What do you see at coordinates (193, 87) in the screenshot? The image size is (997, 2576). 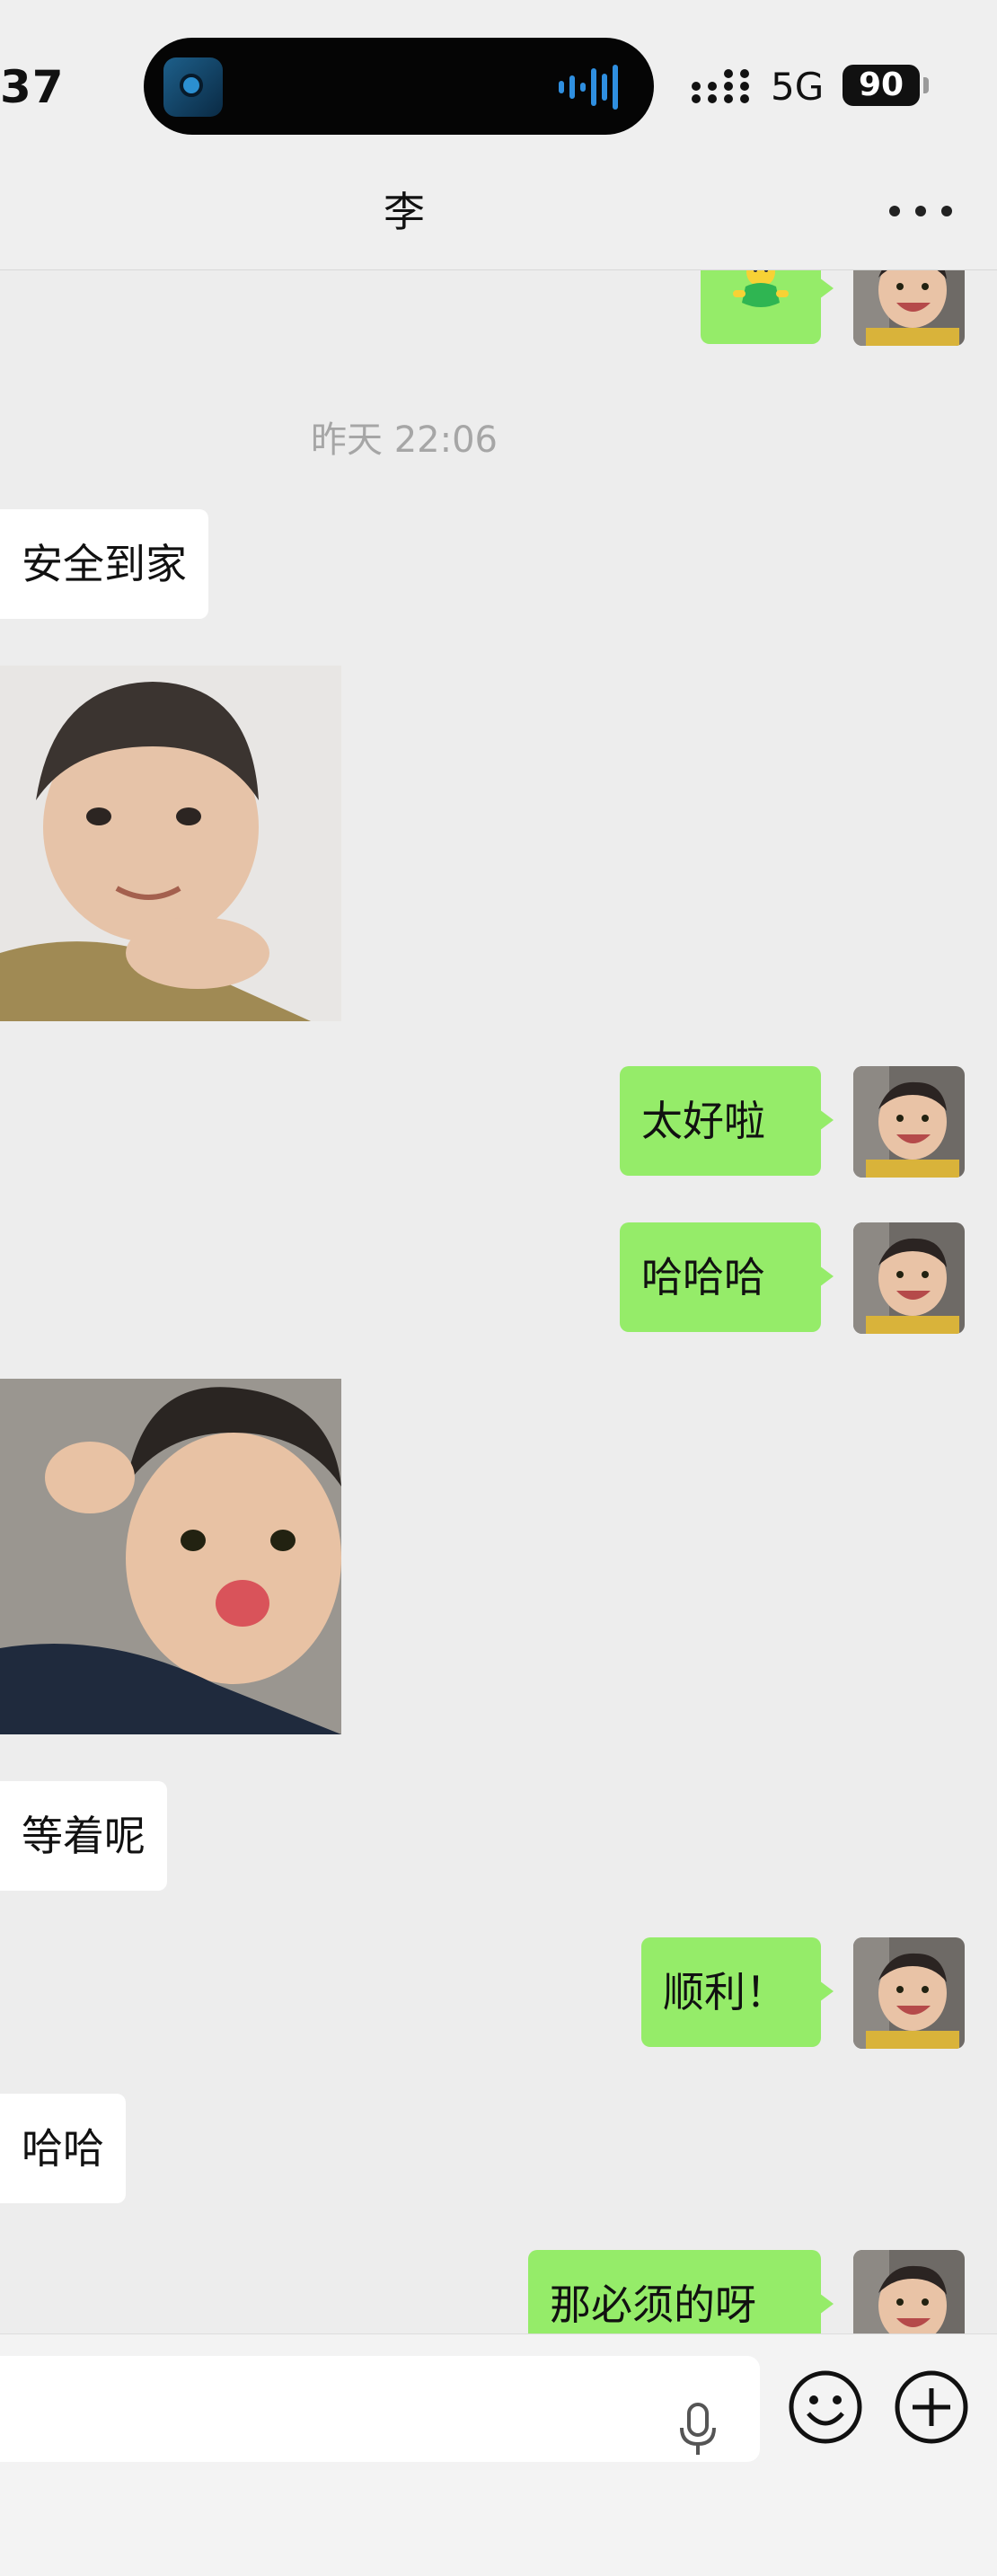 I see `music-app-icon` at bounding box center [193, 87].